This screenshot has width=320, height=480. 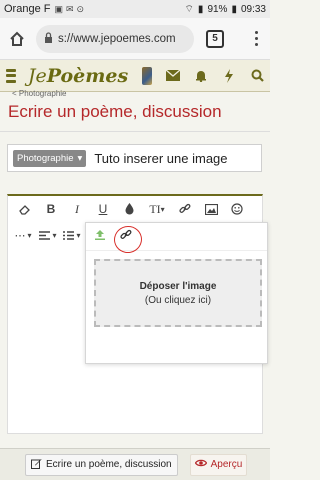 What do you see at coordinates (178, 286) in the screenshot?
I see `dropzone-title: Déposer l'image` at bounding box center [178, 286].